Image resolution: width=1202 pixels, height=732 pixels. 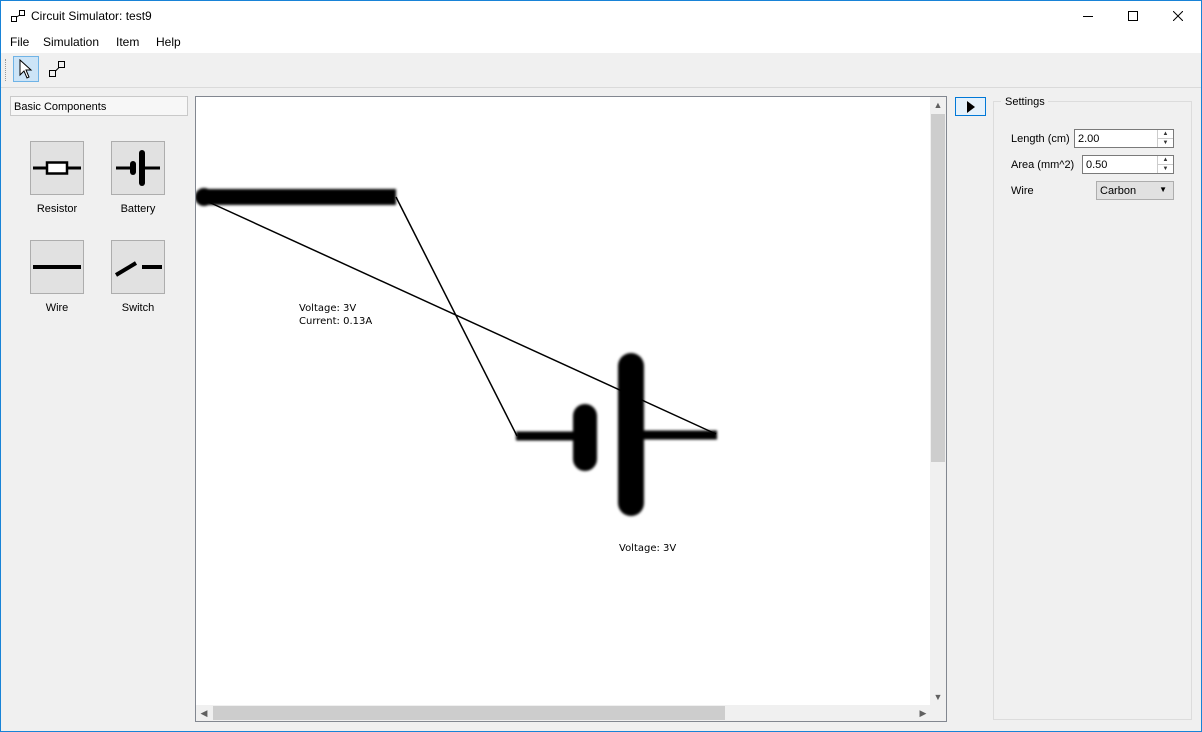 I want to click on components-header: Basic Components, so click(x=99, y=106).